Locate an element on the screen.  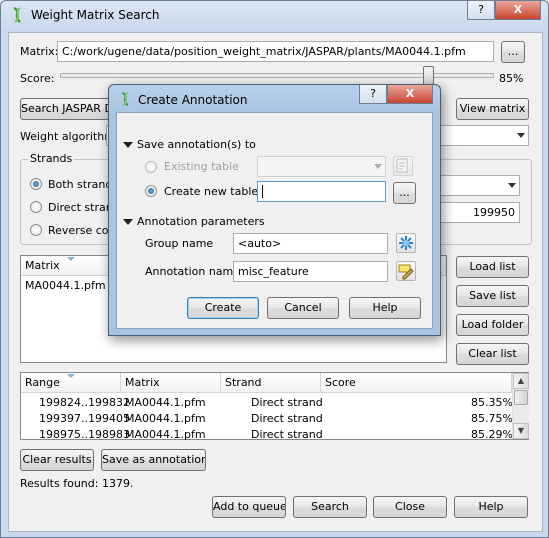
search-jaspar-button: Search JASPAR Da is located at coordinates (66, 109).